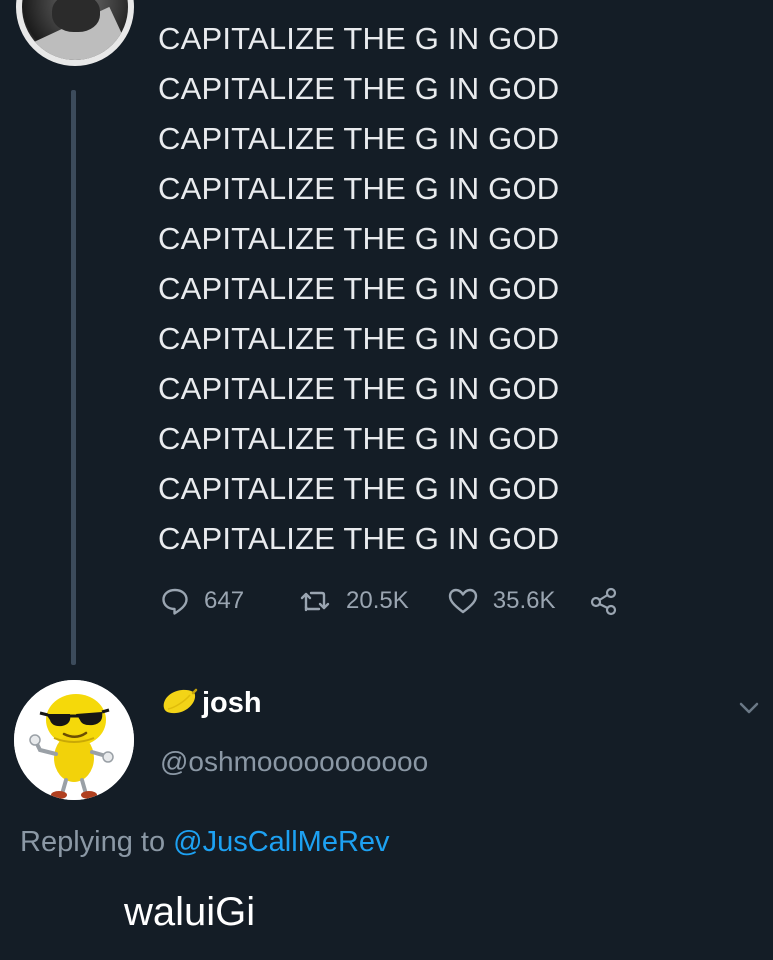 The image size is (773, 960). What do you see at coordinates (281, 842) in the screenshot?
I see `replying-to-mention-link: @JusCallMeRev` at bounding box center [281, 842].